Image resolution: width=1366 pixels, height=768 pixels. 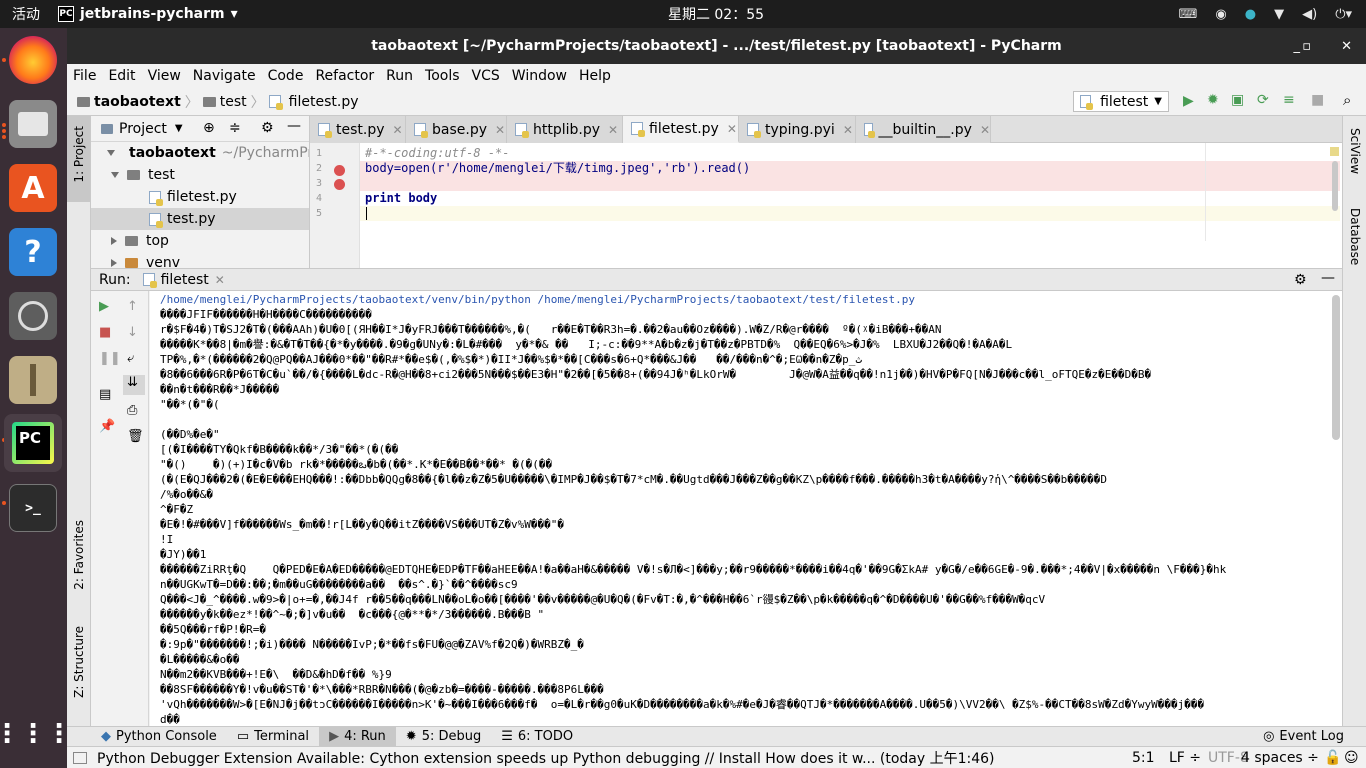 I want to click on tool-python-console: ◆ Python Console, so click(x=159, y=737).